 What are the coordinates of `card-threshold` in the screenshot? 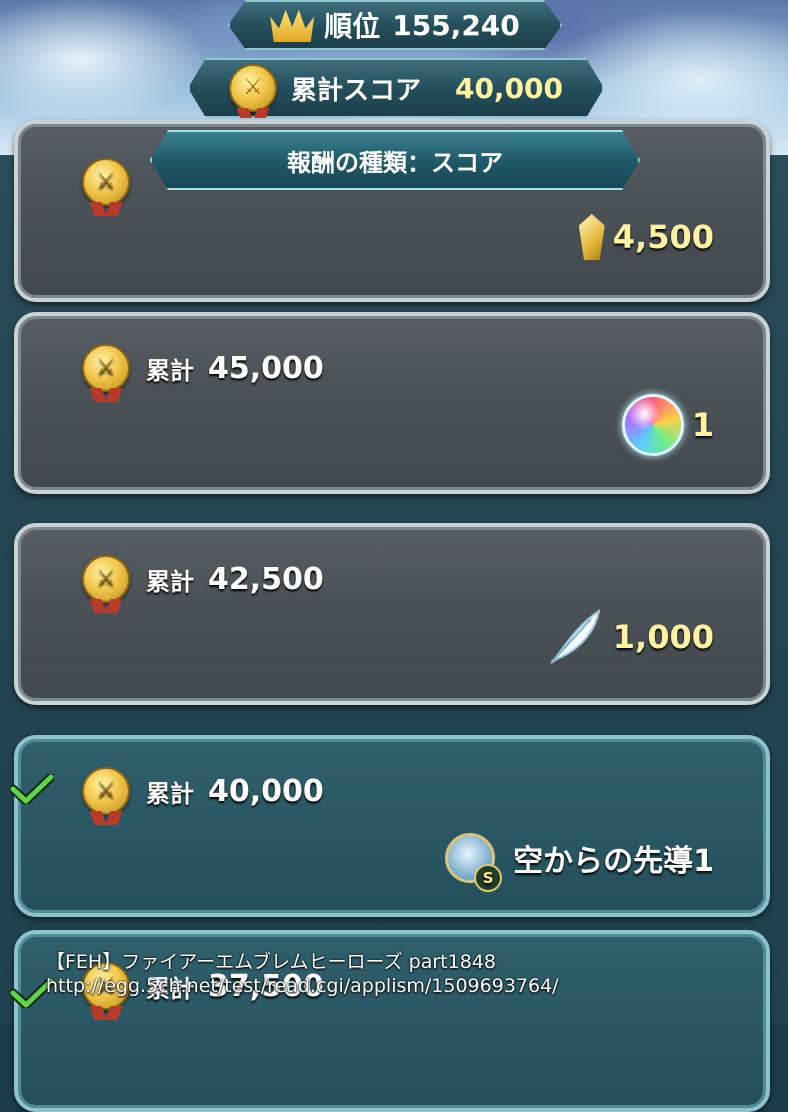 It's located at (106, 187).